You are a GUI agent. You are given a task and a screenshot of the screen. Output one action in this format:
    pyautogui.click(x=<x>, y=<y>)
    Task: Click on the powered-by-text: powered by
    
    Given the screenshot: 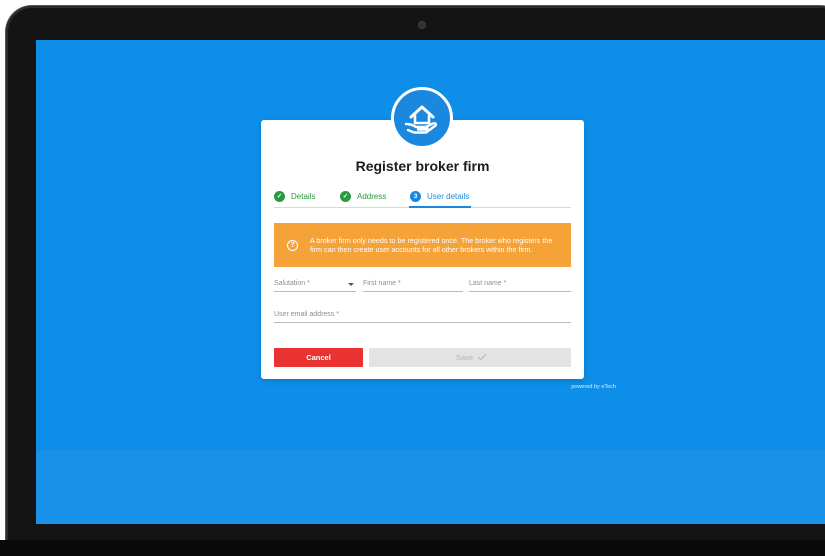 What is the action you would take?
    pyautogui.click(x=585, y=387)
    